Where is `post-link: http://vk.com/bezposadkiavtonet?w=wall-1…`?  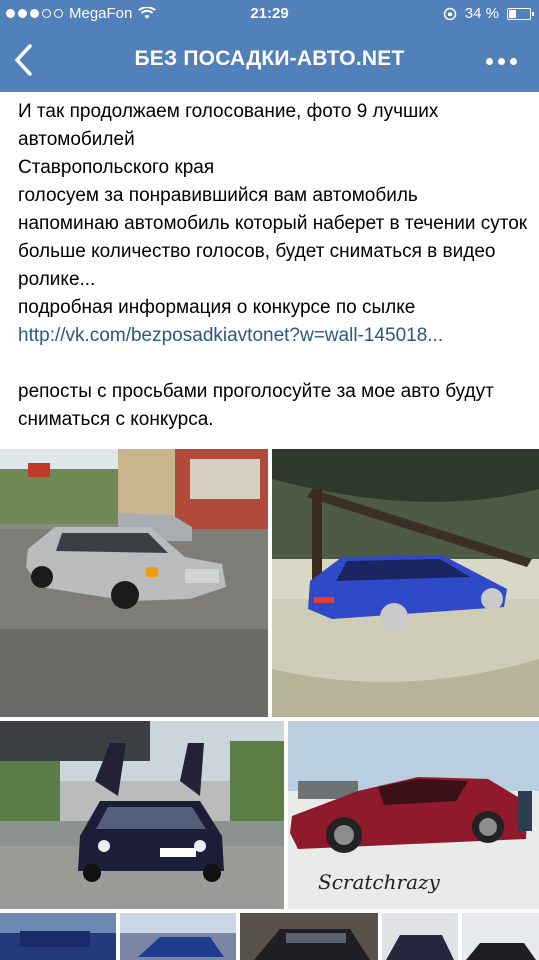
post-link: http://vk.com/bezposadkiavtonet?w=wall-1… is located at coordinates (273, 336).